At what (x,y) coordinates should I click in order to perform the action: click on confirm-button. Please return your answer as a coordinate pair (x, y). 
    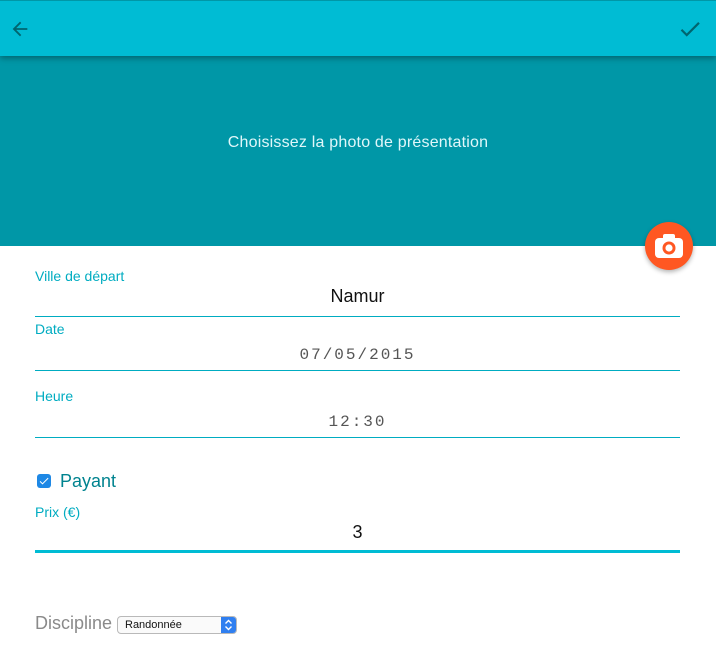
    Looking at the image, I should click on (690, 29).